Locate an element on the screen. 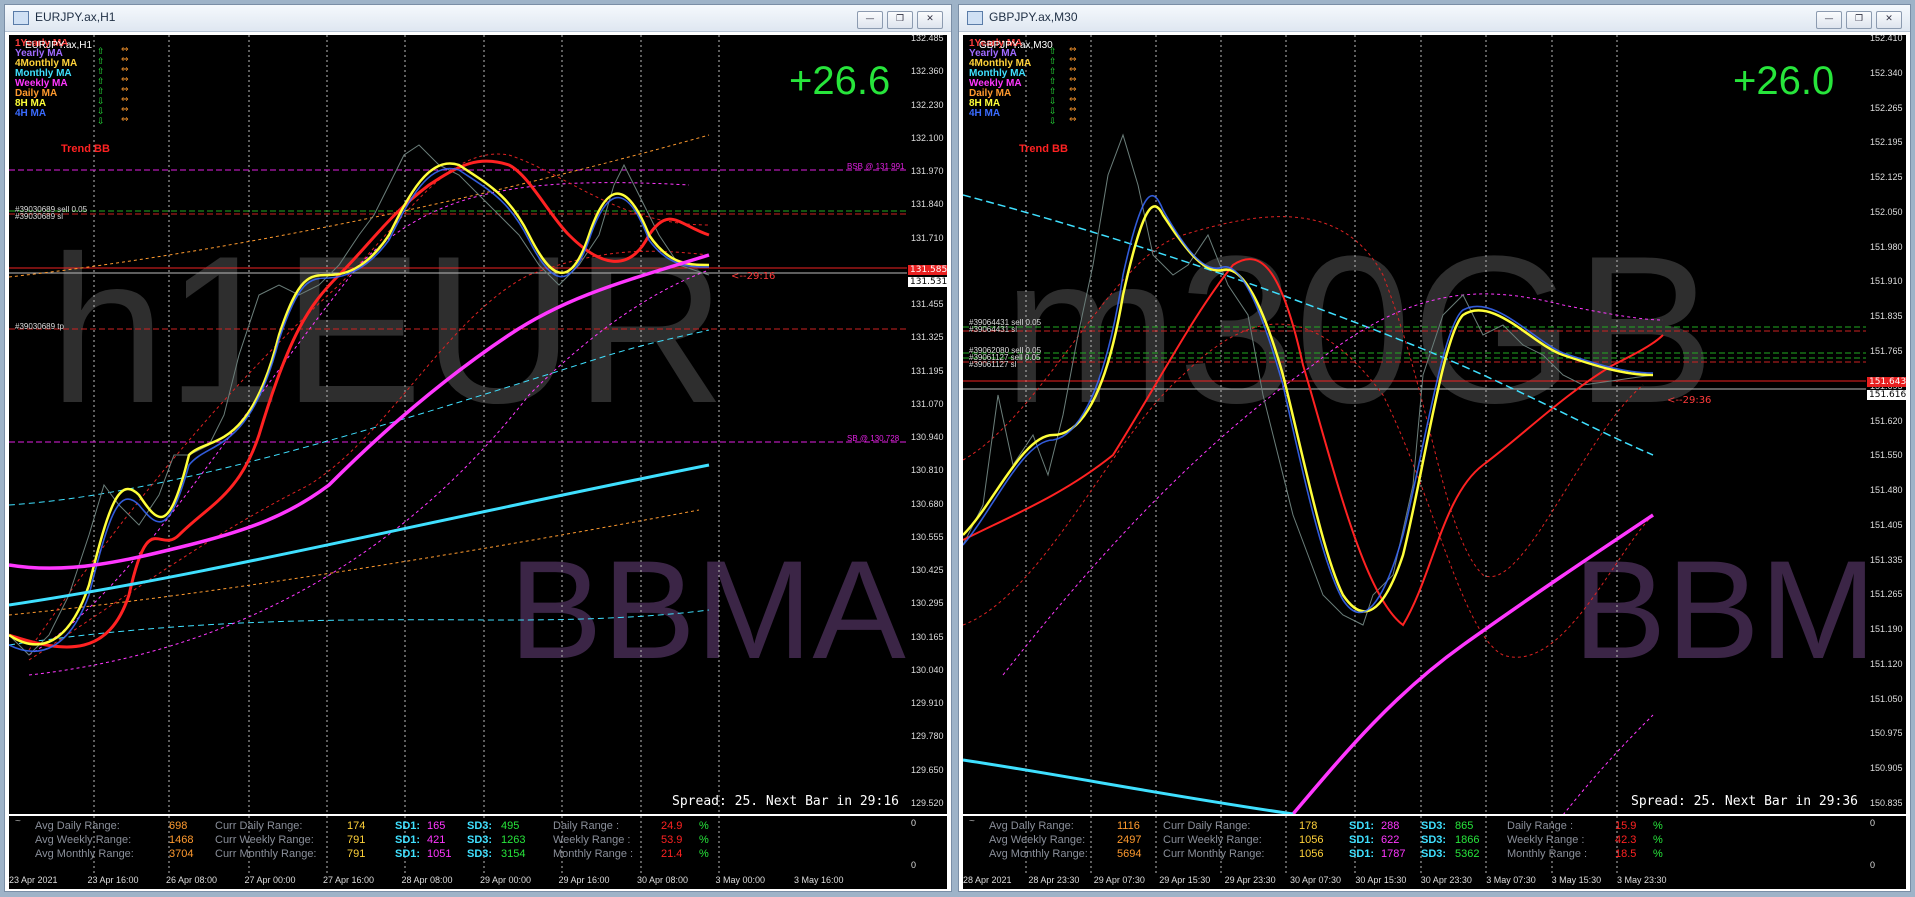 Image resolution: width=1915 pixels, height=897 pixels. sd3-monthly-value: 5362 is located at coordinates (1467, 854).